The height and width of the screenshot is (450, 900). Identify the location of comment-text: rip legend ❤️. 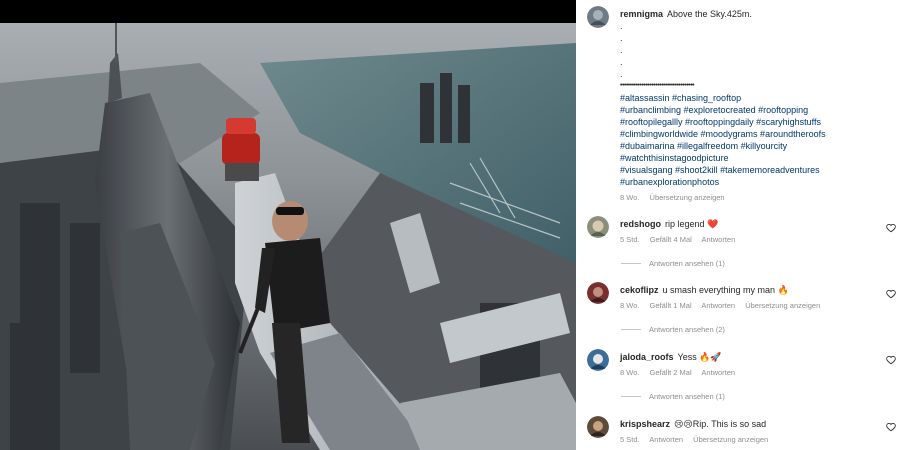
(692, 224).